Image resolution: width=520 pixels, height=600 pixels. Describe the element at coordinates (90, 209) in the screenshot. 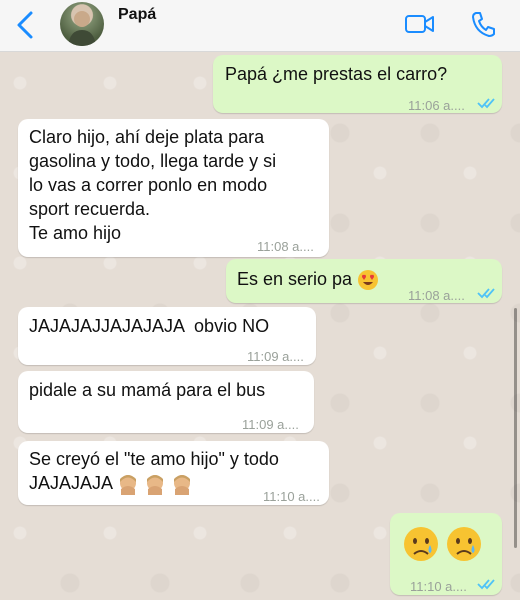

I see `message-line: sport recuerda.` at that location.